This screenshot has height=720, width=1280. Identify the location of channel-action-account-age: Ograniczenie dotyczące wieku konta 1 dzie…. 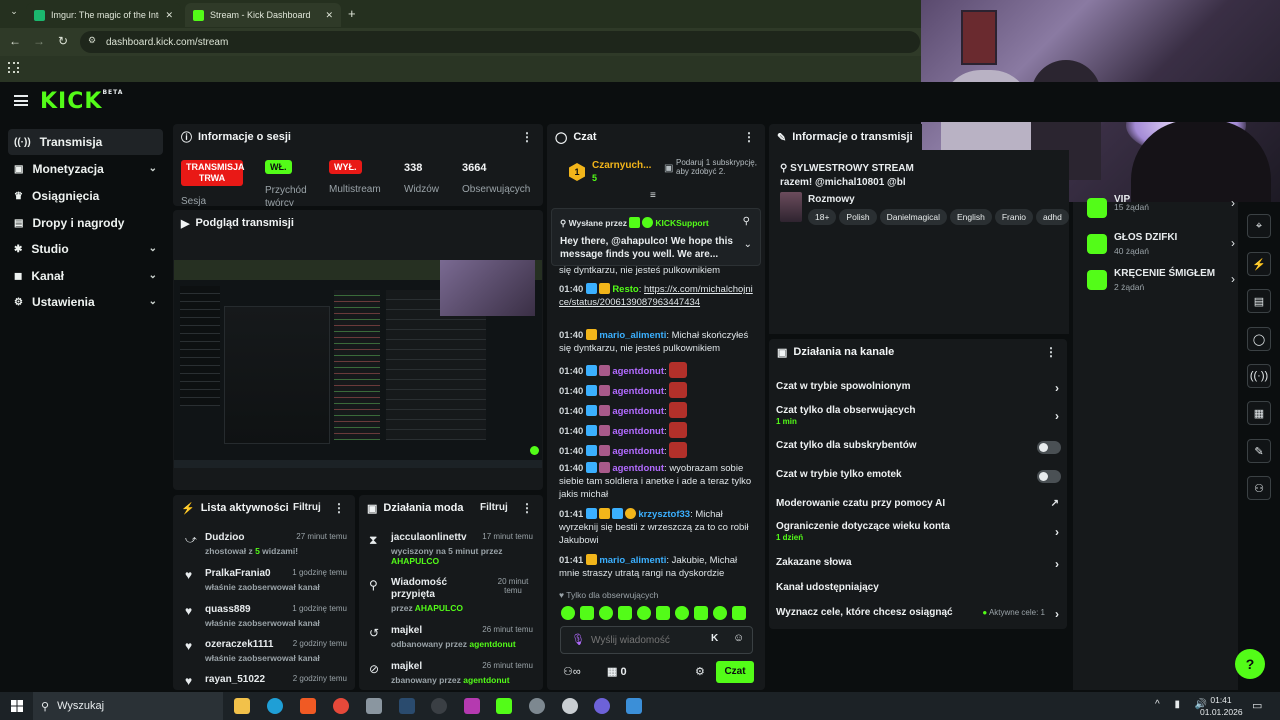
(918, 531).